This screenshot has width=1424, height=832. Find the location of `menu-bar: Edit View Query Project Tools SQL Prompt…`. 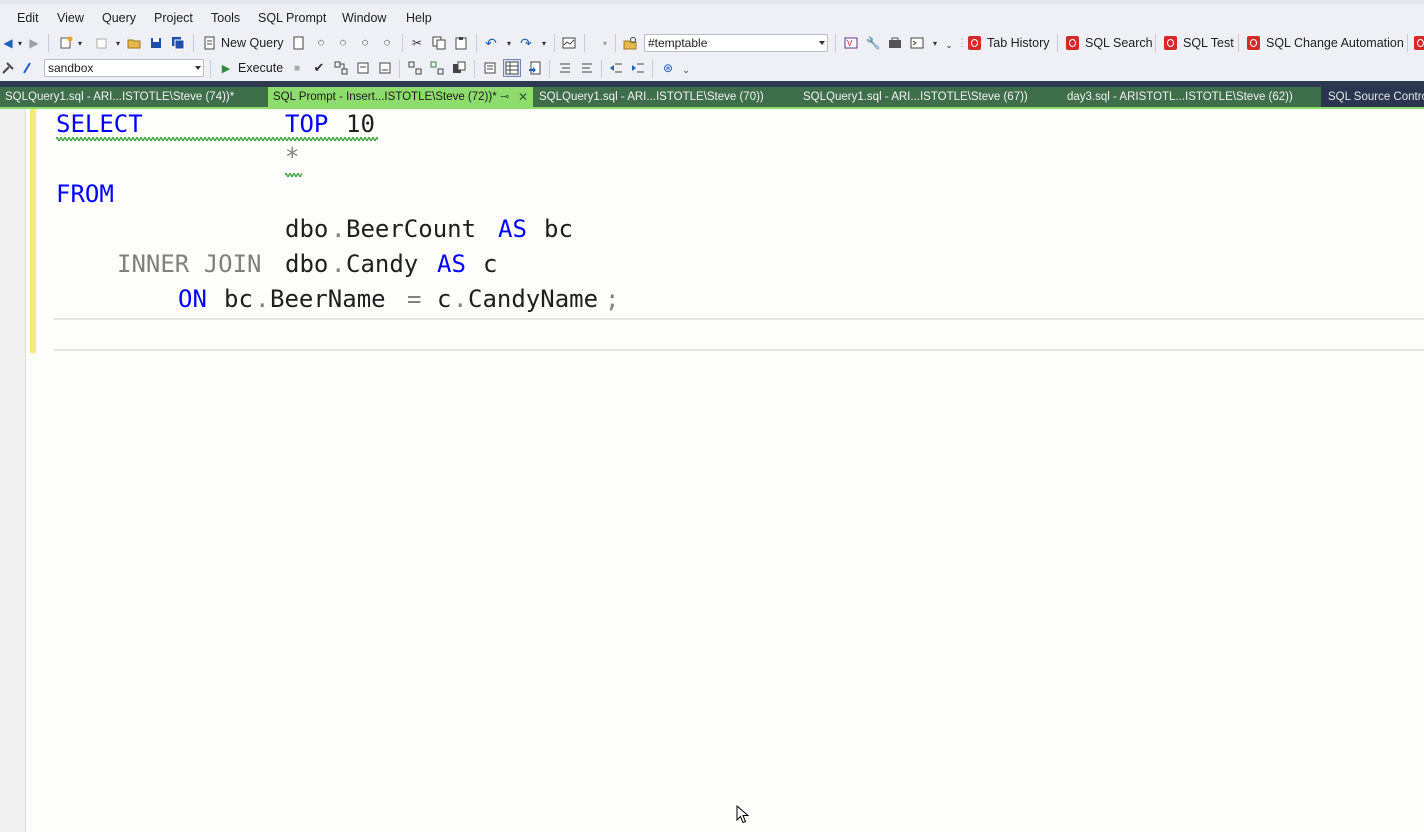

menu-bar: Edit View Query Project Tools SQL Prompt… is located at coordinates (712, 17).